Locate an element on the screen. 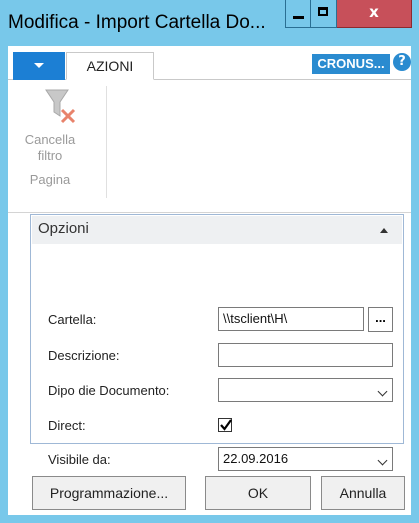 This screenshot has height=523, width=419. cartella-field: \\tsclient\H\ is located at coordinates (291, 319).